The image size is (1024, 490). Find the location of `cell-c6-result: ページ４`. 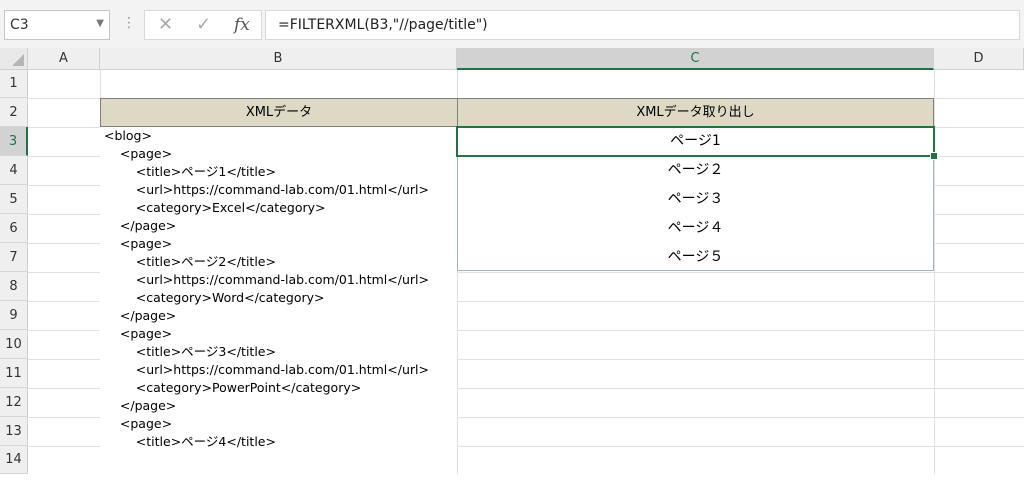

cell-c6-result: ページ４ is located at coordinates (695, 228).